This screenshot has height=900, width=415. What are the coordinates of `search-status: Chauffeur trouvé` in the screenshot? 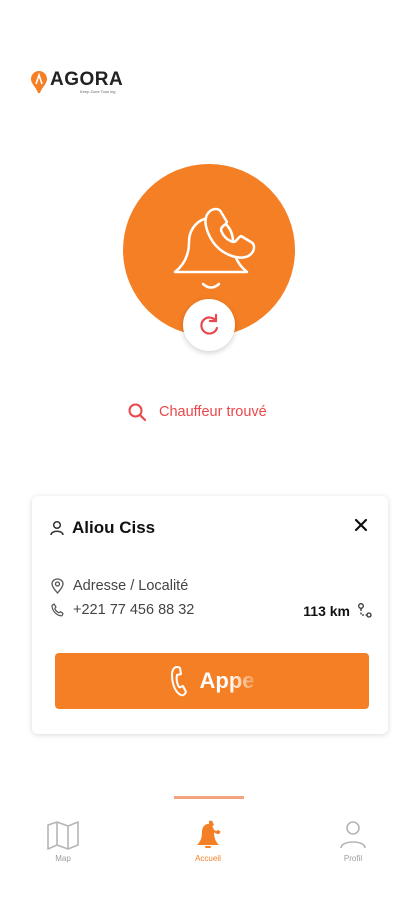 It's located at (197, 412).